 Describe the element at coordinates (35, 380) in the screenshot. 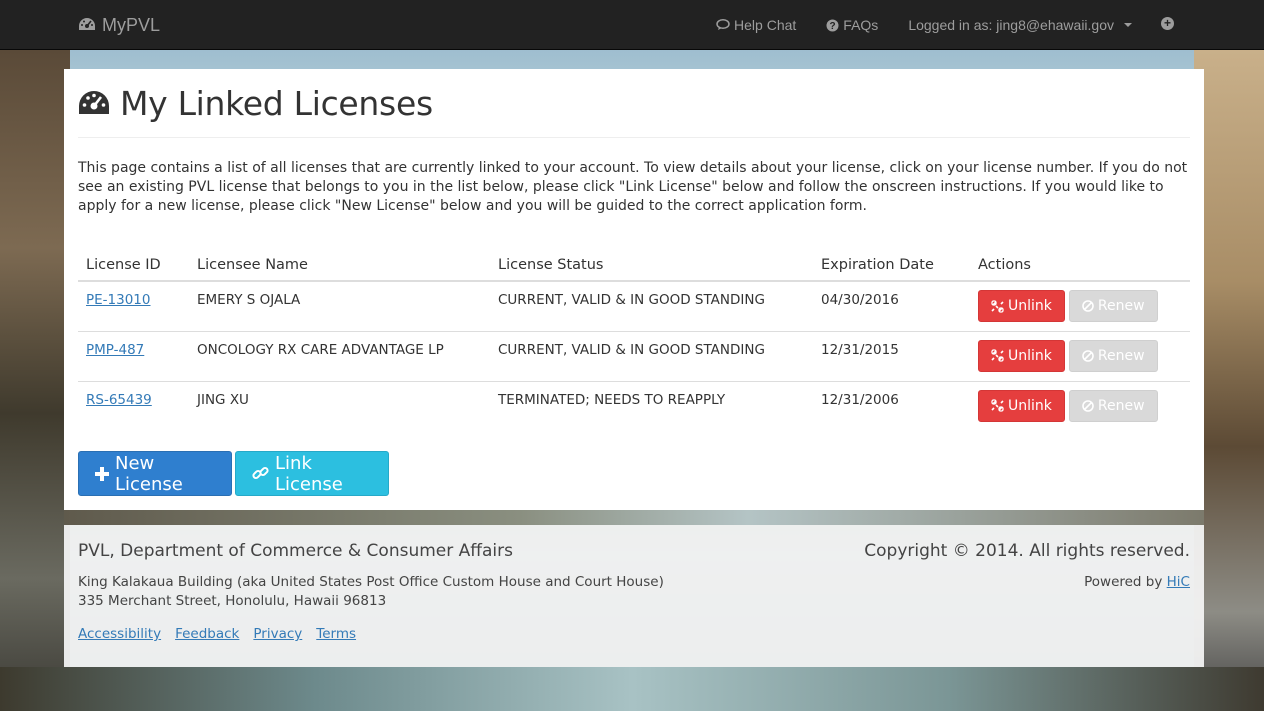

I see `background-left-pillar` at that location.